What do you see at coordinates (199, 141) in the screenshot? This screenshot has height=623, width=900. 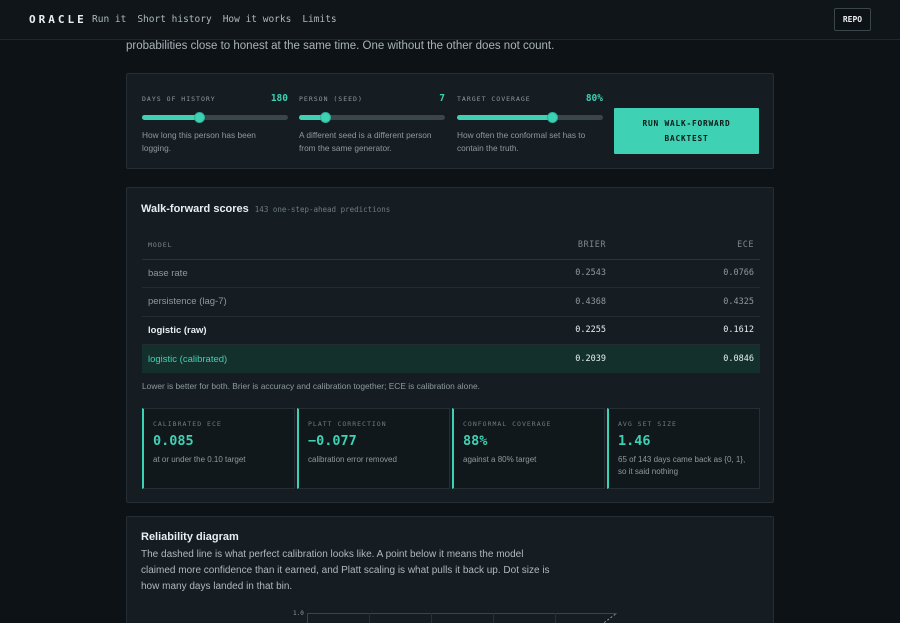 I see `days-desc: How long this person has been logging.` at bounding box center [199, 141].